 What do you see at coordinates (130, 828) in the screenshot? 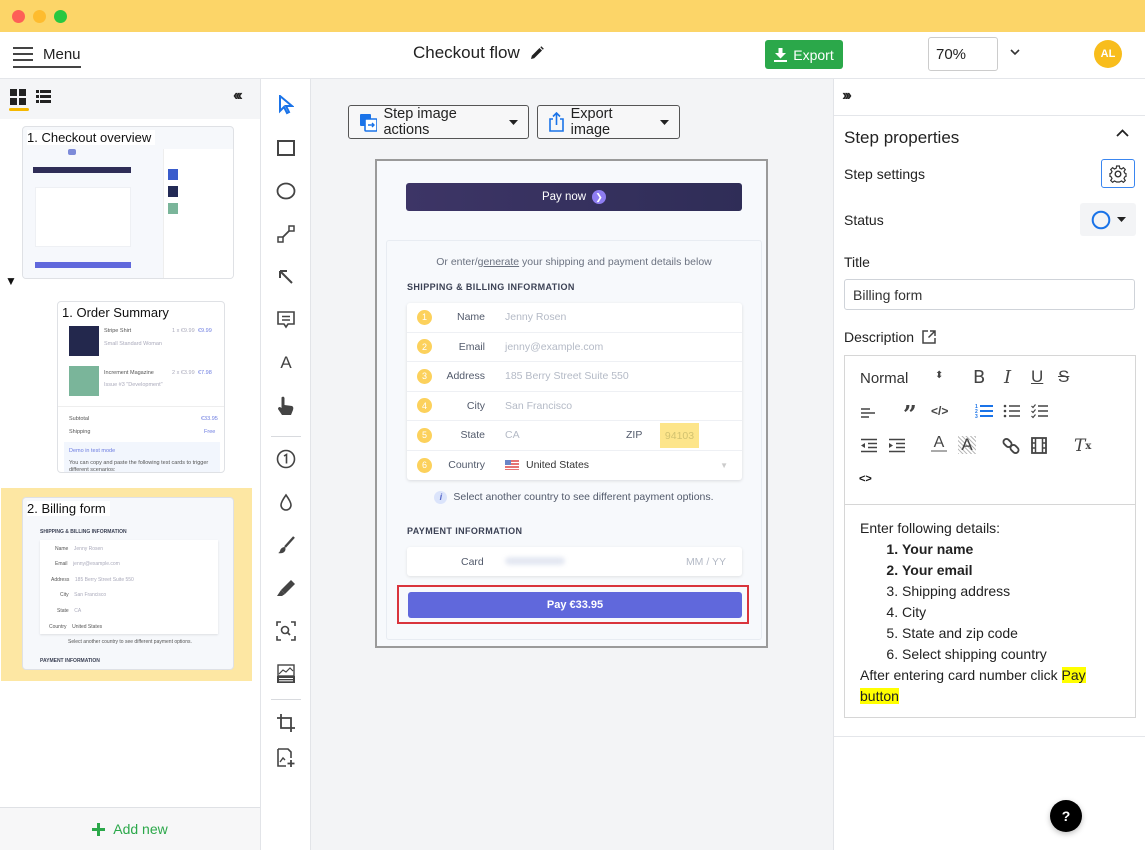
I see `add-new-step-button: Add new` at bounding box center [130, 828].